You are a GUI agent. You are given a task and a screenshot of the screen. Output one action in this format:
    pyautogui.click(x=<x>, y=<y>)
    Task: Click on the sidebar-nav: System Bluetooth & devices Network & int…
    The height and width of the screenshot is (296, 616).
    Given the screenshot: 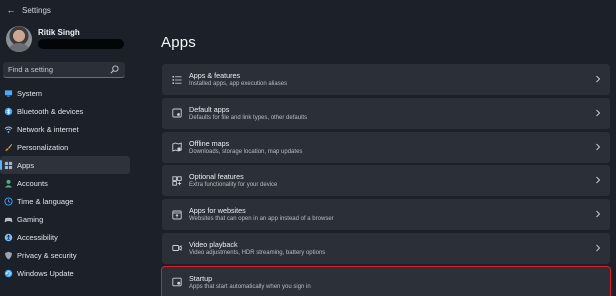 What is the action you would take?
    pyautogui.click(x=65, y=183)
    